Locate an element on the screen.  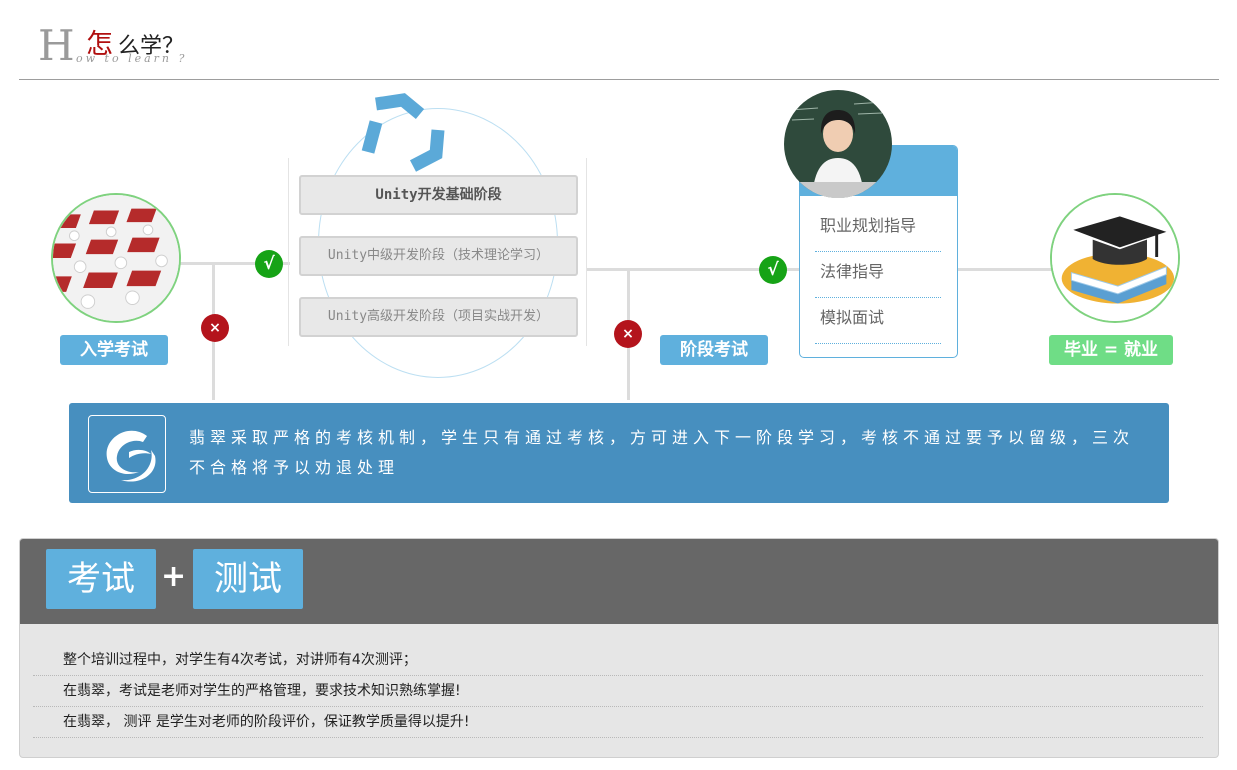
plus-sign: + is located at coordinates (174, 576).